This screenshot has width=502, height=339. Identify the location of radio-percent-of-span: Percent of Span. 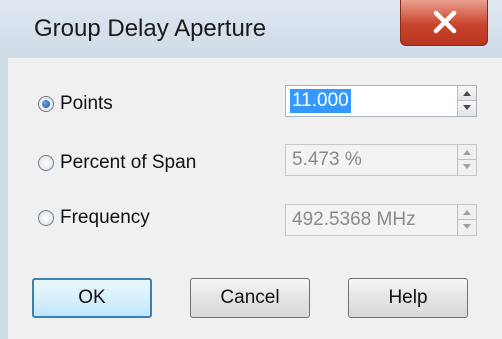
(117, 163).